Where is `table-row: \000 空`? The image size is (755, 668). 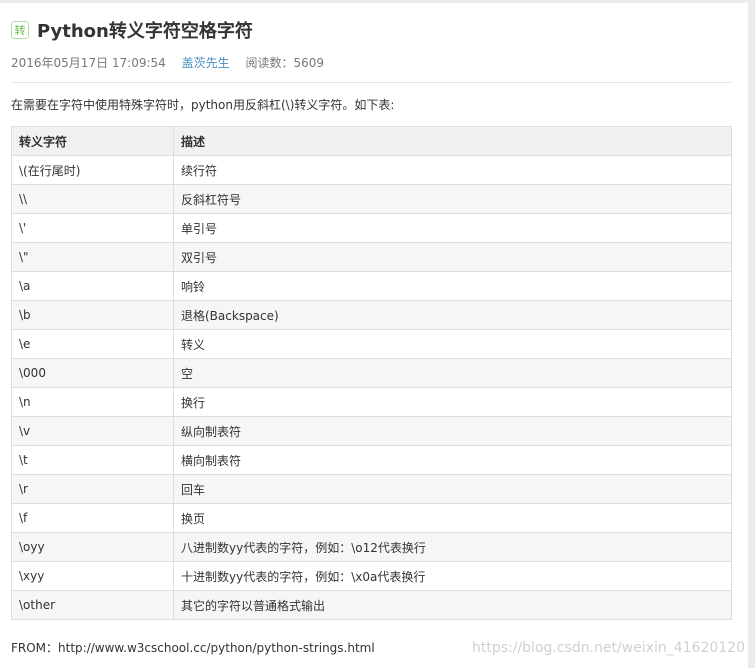
table-row: \000 空 is located at coordinates (371, 373).